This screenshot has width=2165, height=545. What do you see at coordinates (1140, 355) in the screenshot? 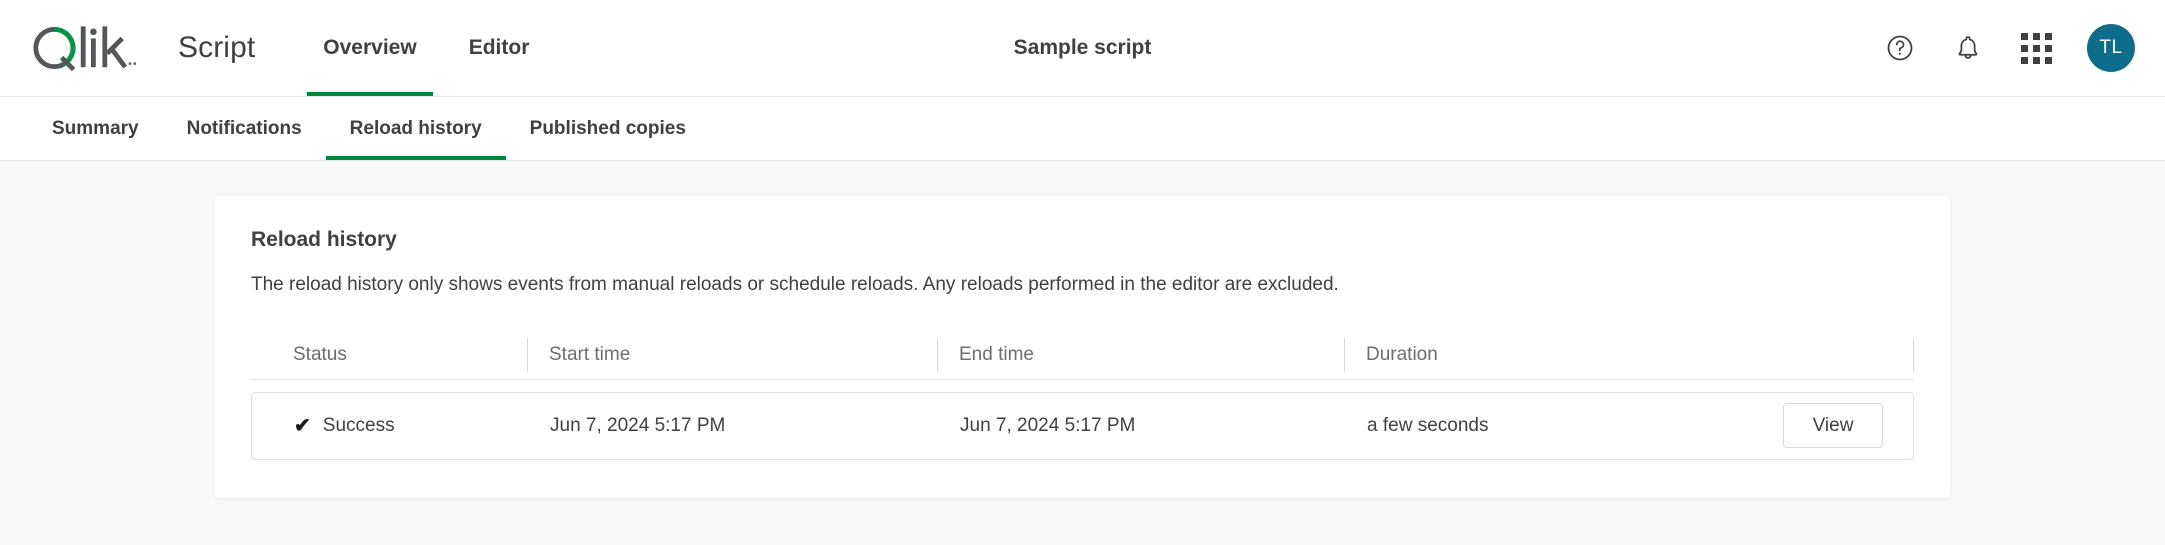
I see `column-header-end-time: End time` at bounding box center [1140, 355].